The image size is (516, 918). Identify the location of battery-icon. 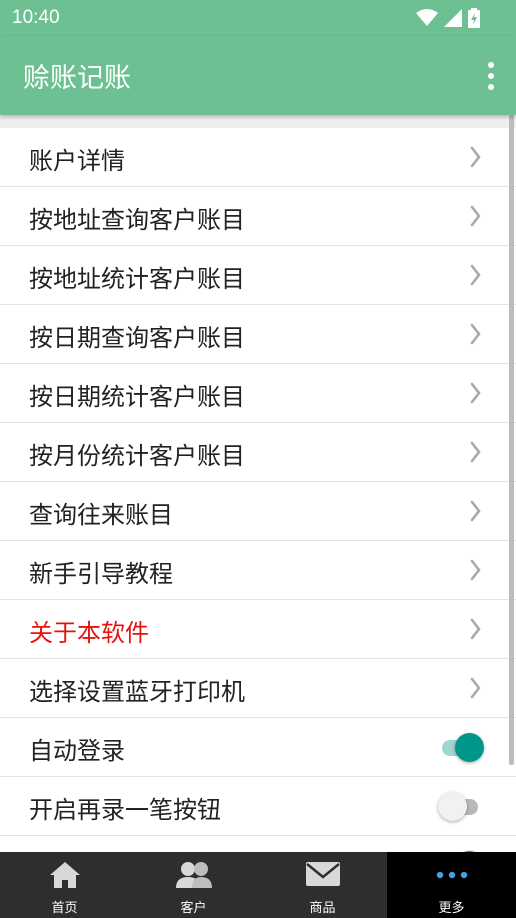
(474, 18).